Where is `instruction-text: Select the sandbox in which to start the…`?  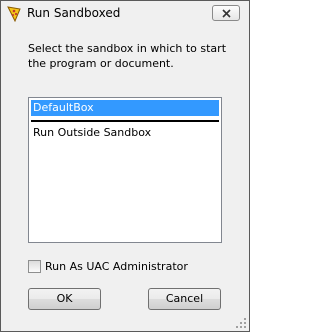 instruction-text: Select the sandbox in which to start the… is located at coordinates (127, 56).